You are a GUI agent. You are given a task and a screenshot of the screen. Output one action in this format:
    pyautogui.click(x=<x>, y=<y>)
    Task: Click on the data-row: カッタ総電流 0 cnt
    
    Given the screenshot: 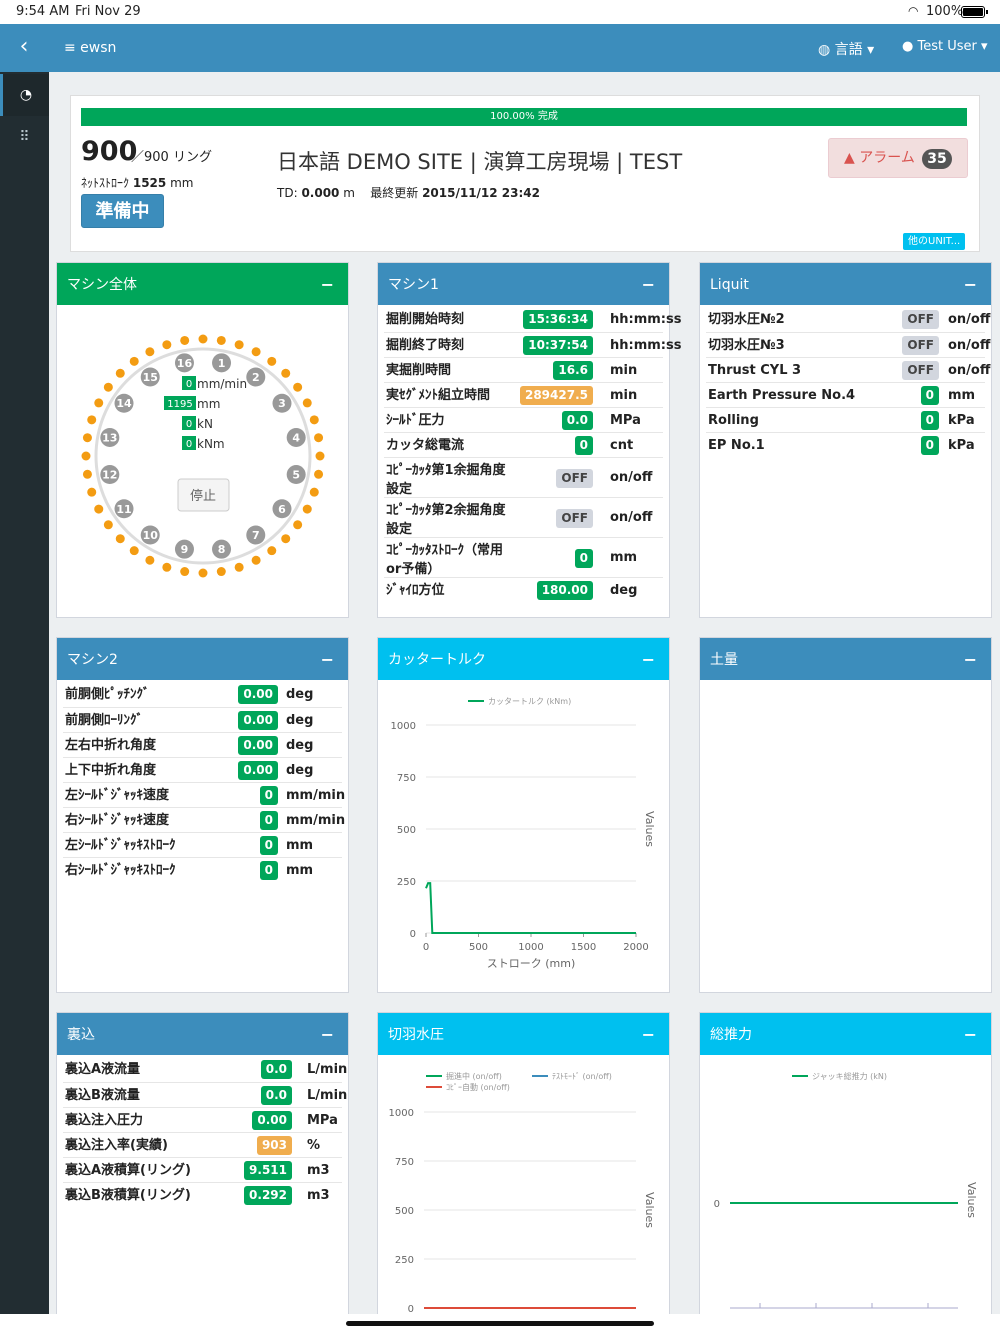 What is the action you would take?
    pyautogui.click(x=523, y=444)
    